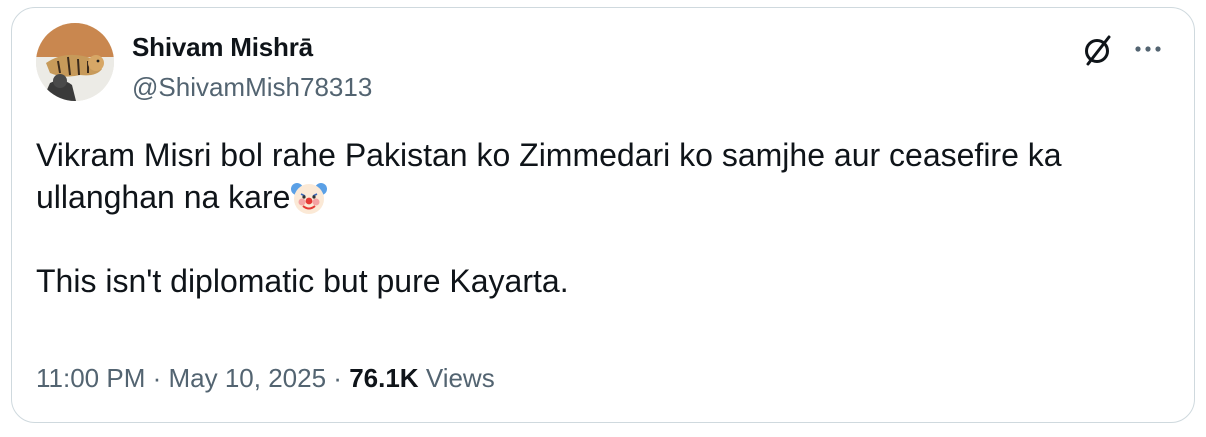 The width and height of the screenshot is (1206, 437). Describe the element at coordinates (252, 87) in the screenshot. I see `author-handle: @ShivamMish78313` at that location.